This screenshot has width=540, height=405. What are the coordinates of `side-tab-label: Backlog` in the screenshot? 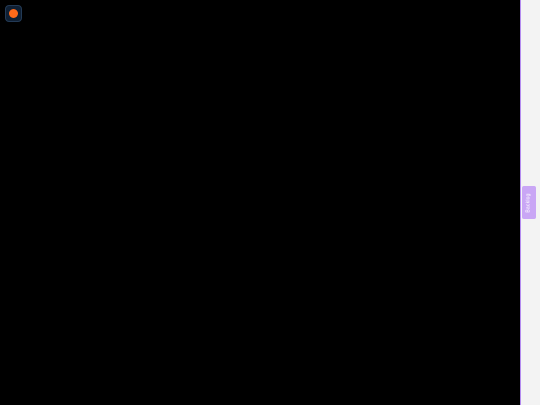 It's located at (529, 202).